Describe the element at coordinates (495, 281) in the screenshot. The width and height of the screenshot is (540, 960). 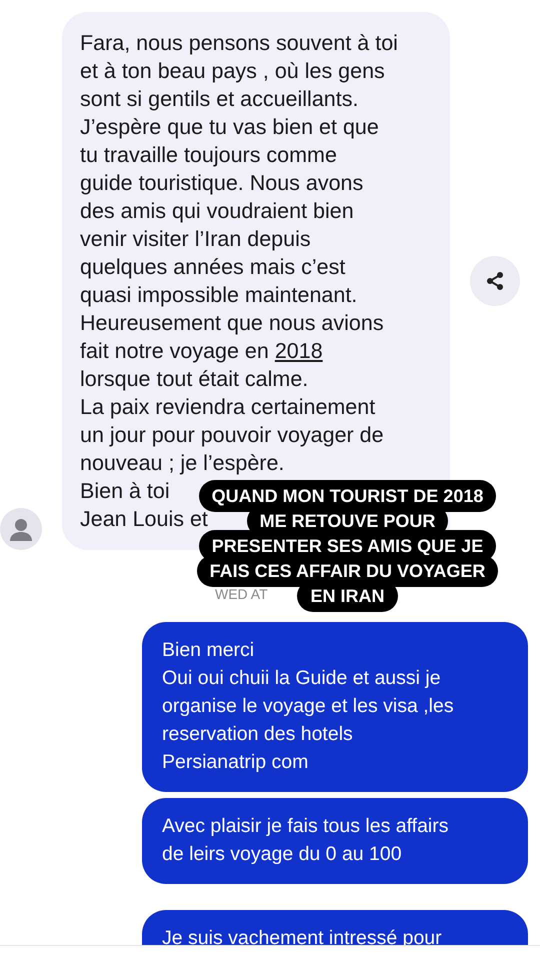
I see `share-button` at that location.